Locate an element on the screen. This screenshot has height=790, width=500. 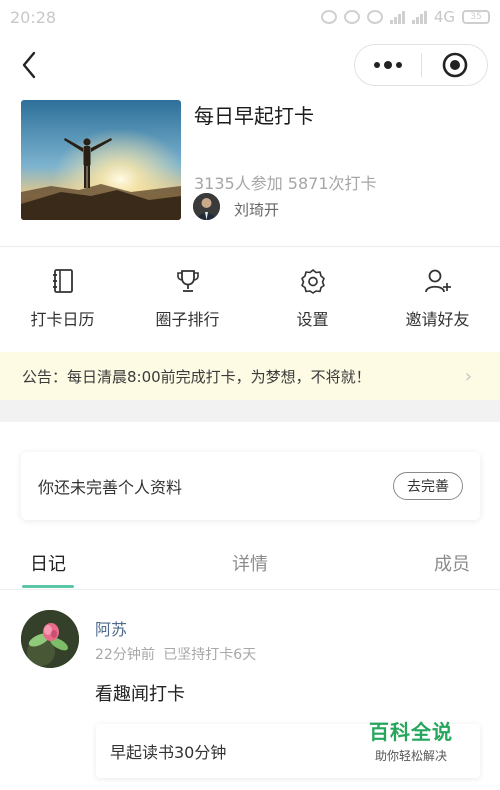
post-streak: 已坚持打卡6天 is located at coordinates (210, 655).